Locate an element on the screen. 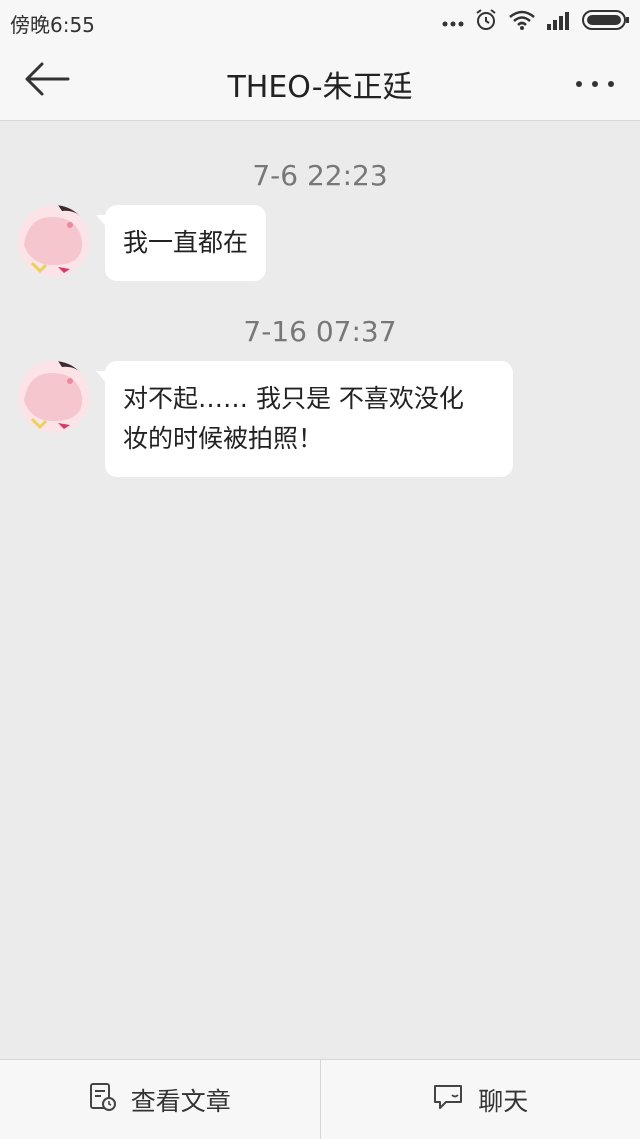 Image resolution: width=640 pixels, height=1139 pixels. chat-icon is located at coordinates (448, 1100).